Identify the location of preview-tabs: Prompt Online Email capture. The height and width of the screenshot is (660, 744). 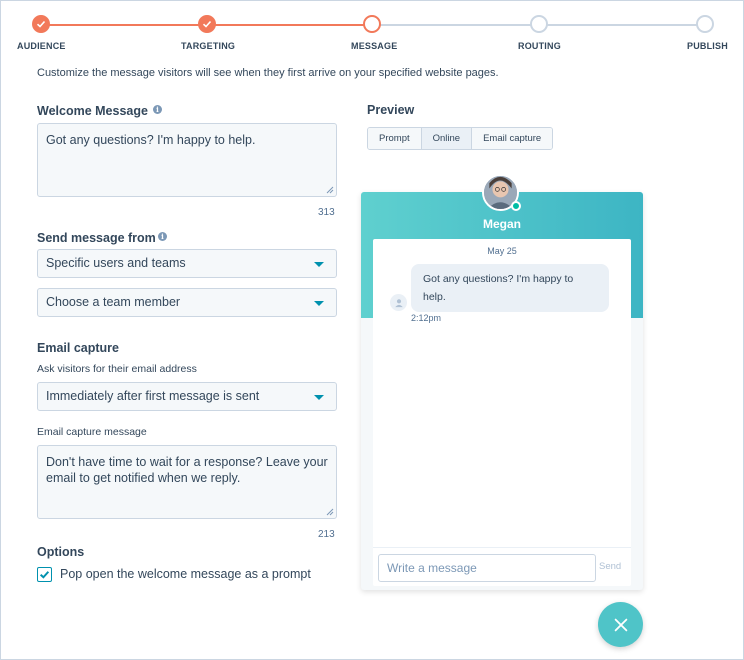
(460, 138).